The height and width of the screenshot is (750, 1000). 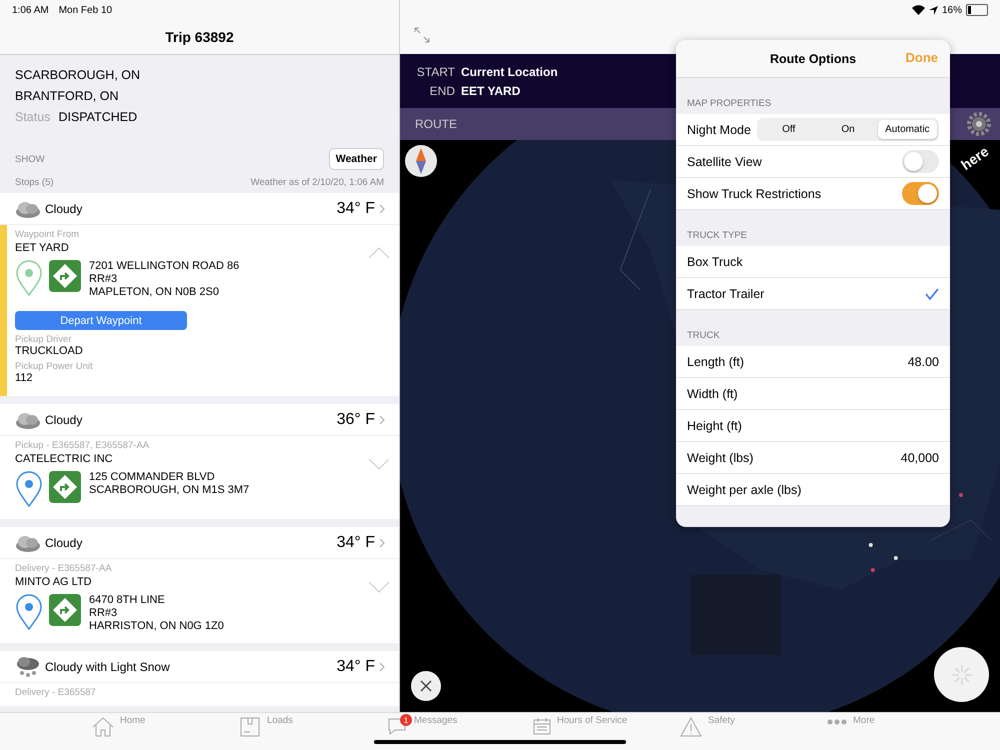 I want to click on start-label: START, so click(x=435, y=71).